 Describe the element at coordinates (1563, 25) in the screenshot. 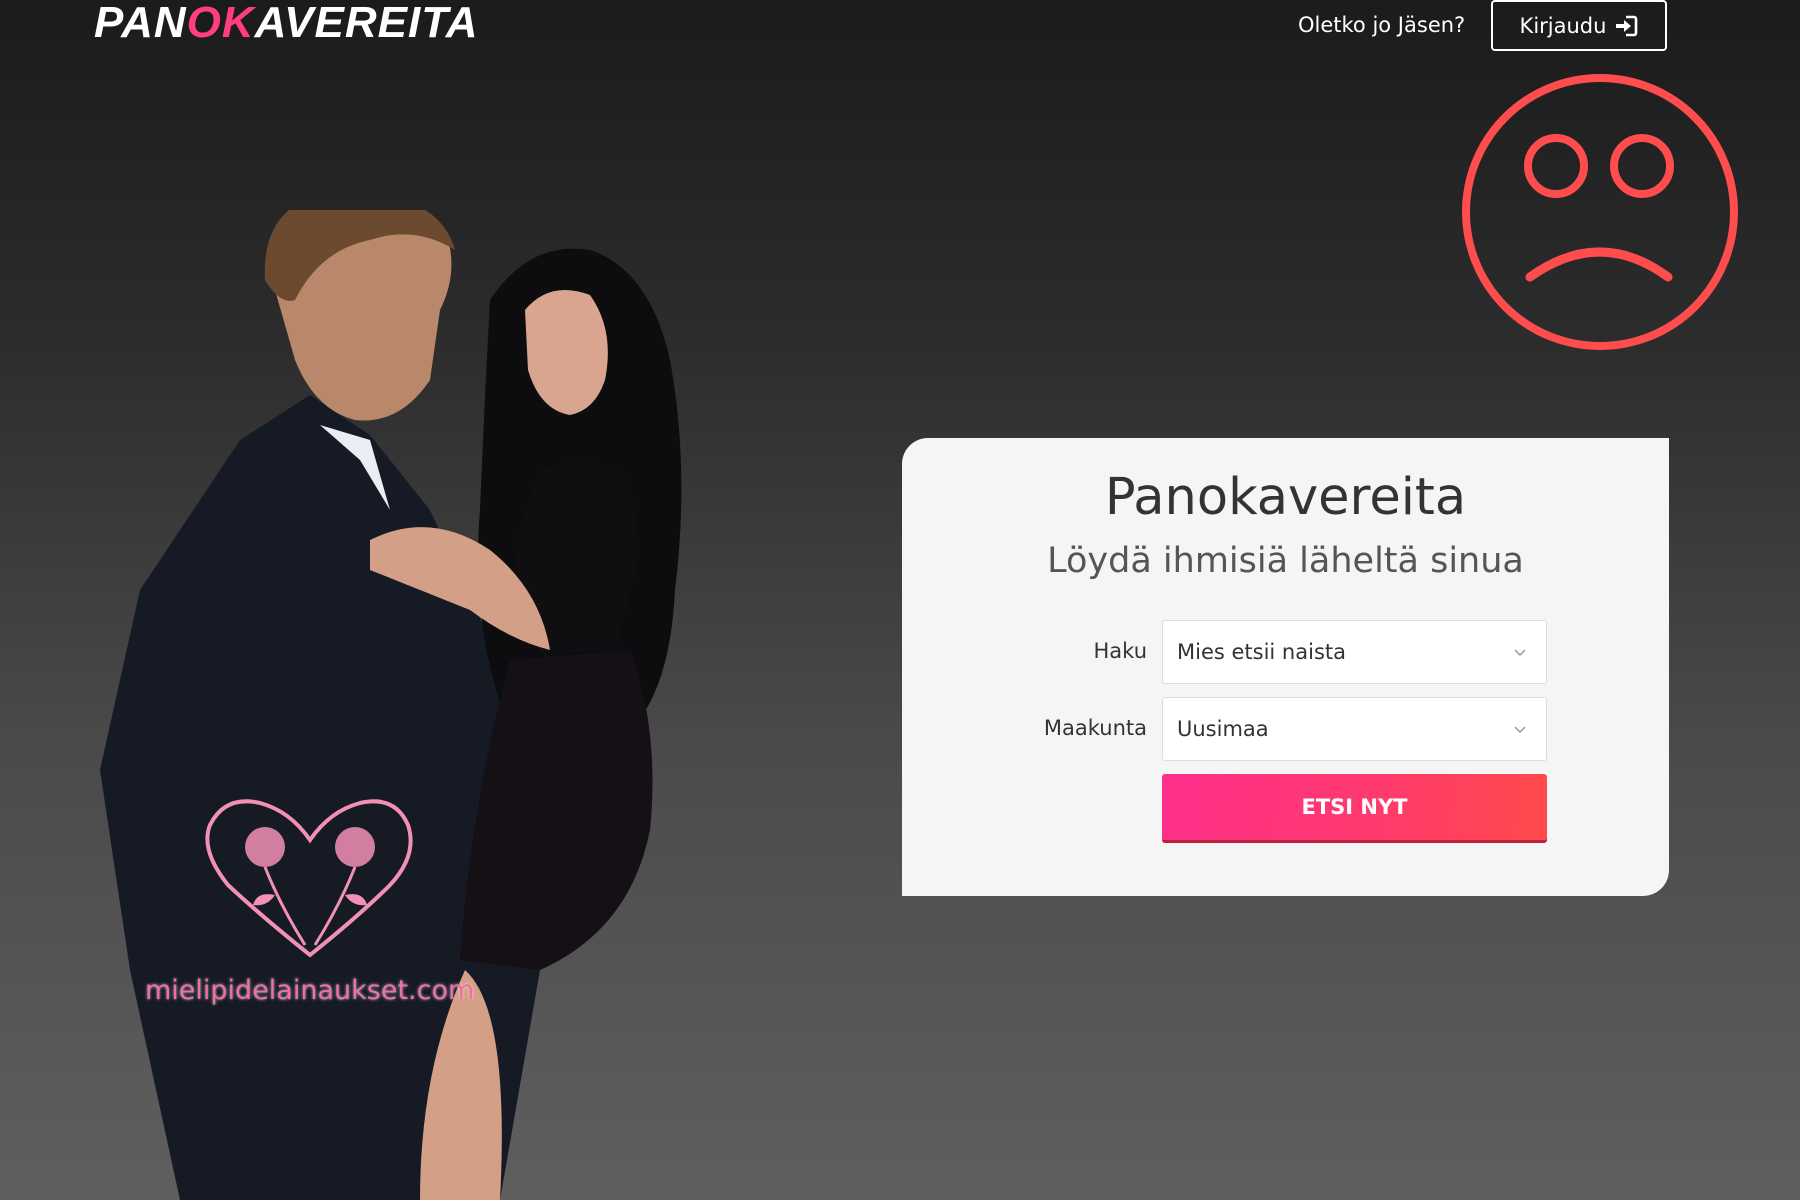

I see `login-label: Kirjaudu` at that location.